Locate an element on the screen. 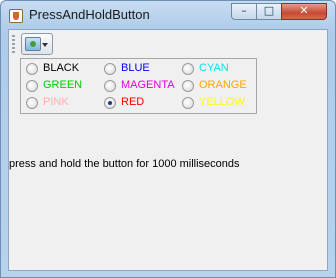 The image size is (336, 278). radio-green: GREEN is located at coordinates (62, 85).